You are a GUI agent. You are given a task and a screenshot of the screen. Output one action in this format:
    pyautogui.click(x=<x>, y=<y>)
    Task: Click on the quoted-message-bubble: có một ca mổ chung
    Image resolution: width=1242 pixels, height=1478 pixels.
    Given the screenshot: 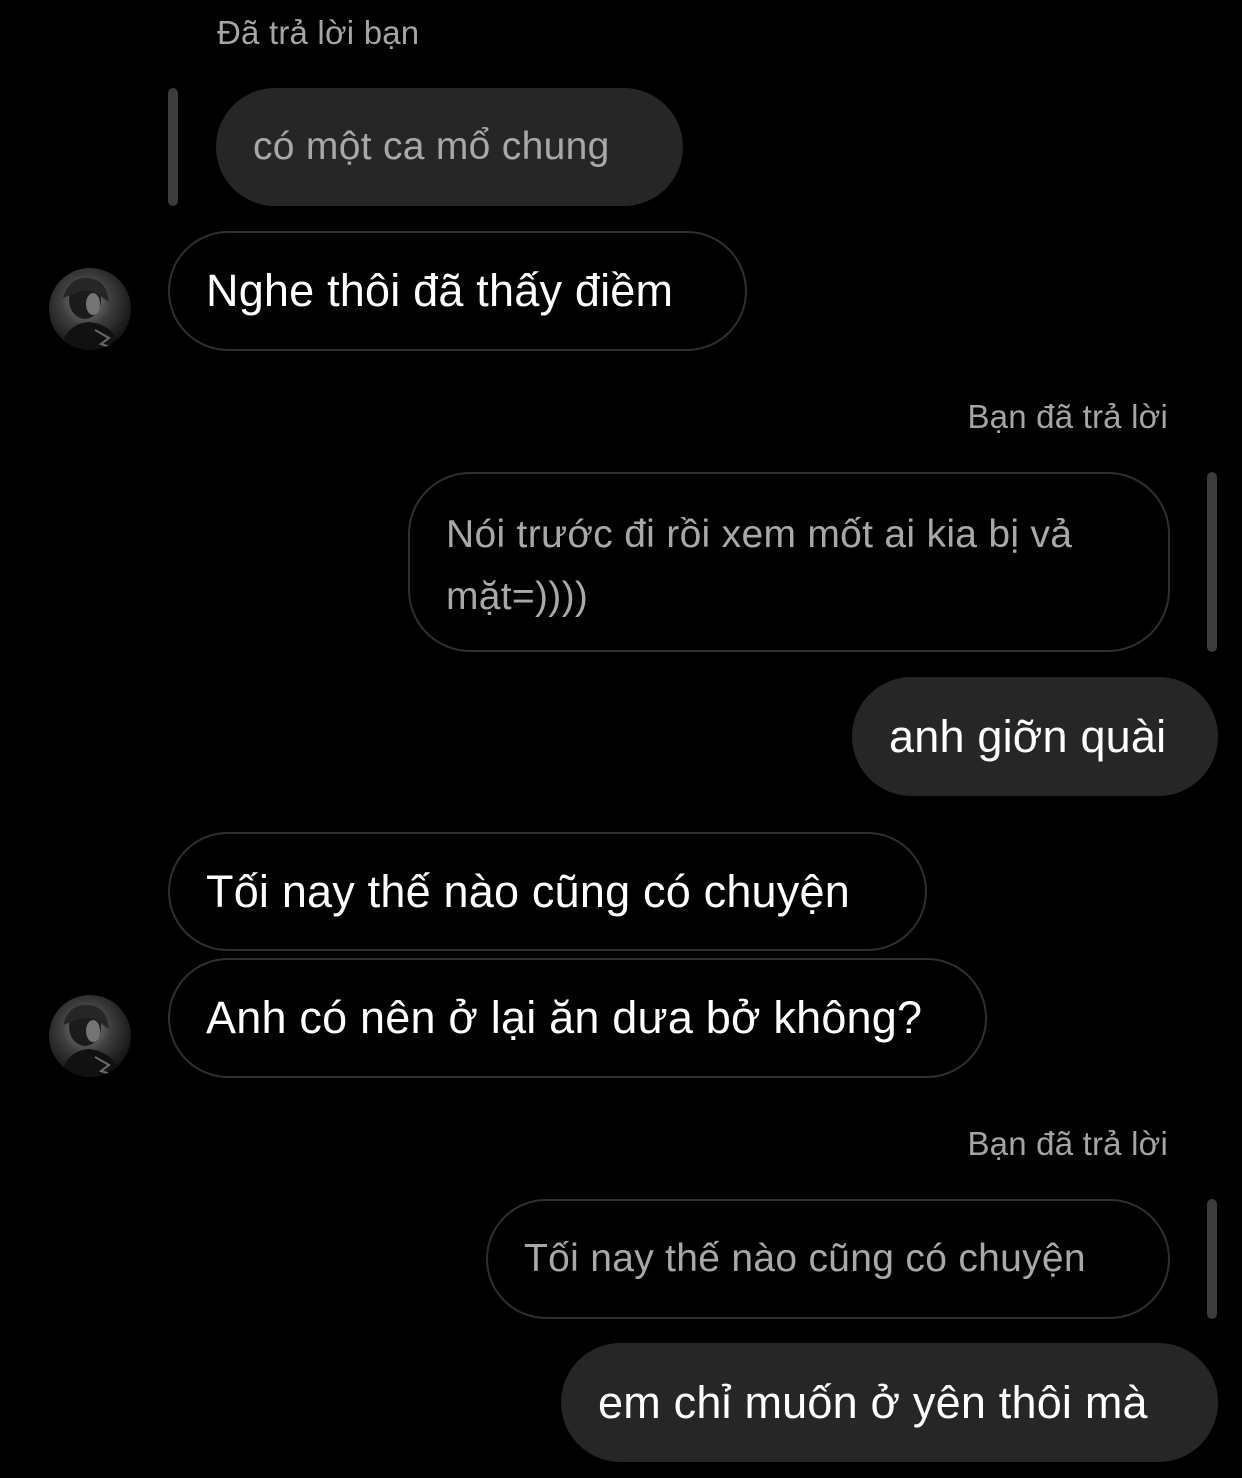 What is the action you would take?
    pyautogui.click(x=449, y=147)
    